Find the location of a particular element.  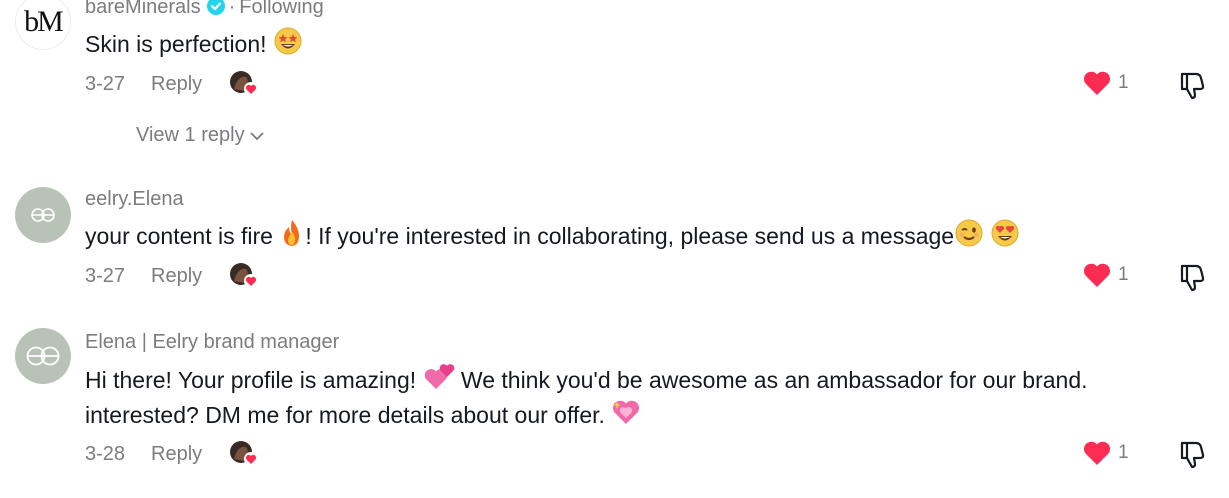

chevron-down-icon is located at coordinates (256, 135).